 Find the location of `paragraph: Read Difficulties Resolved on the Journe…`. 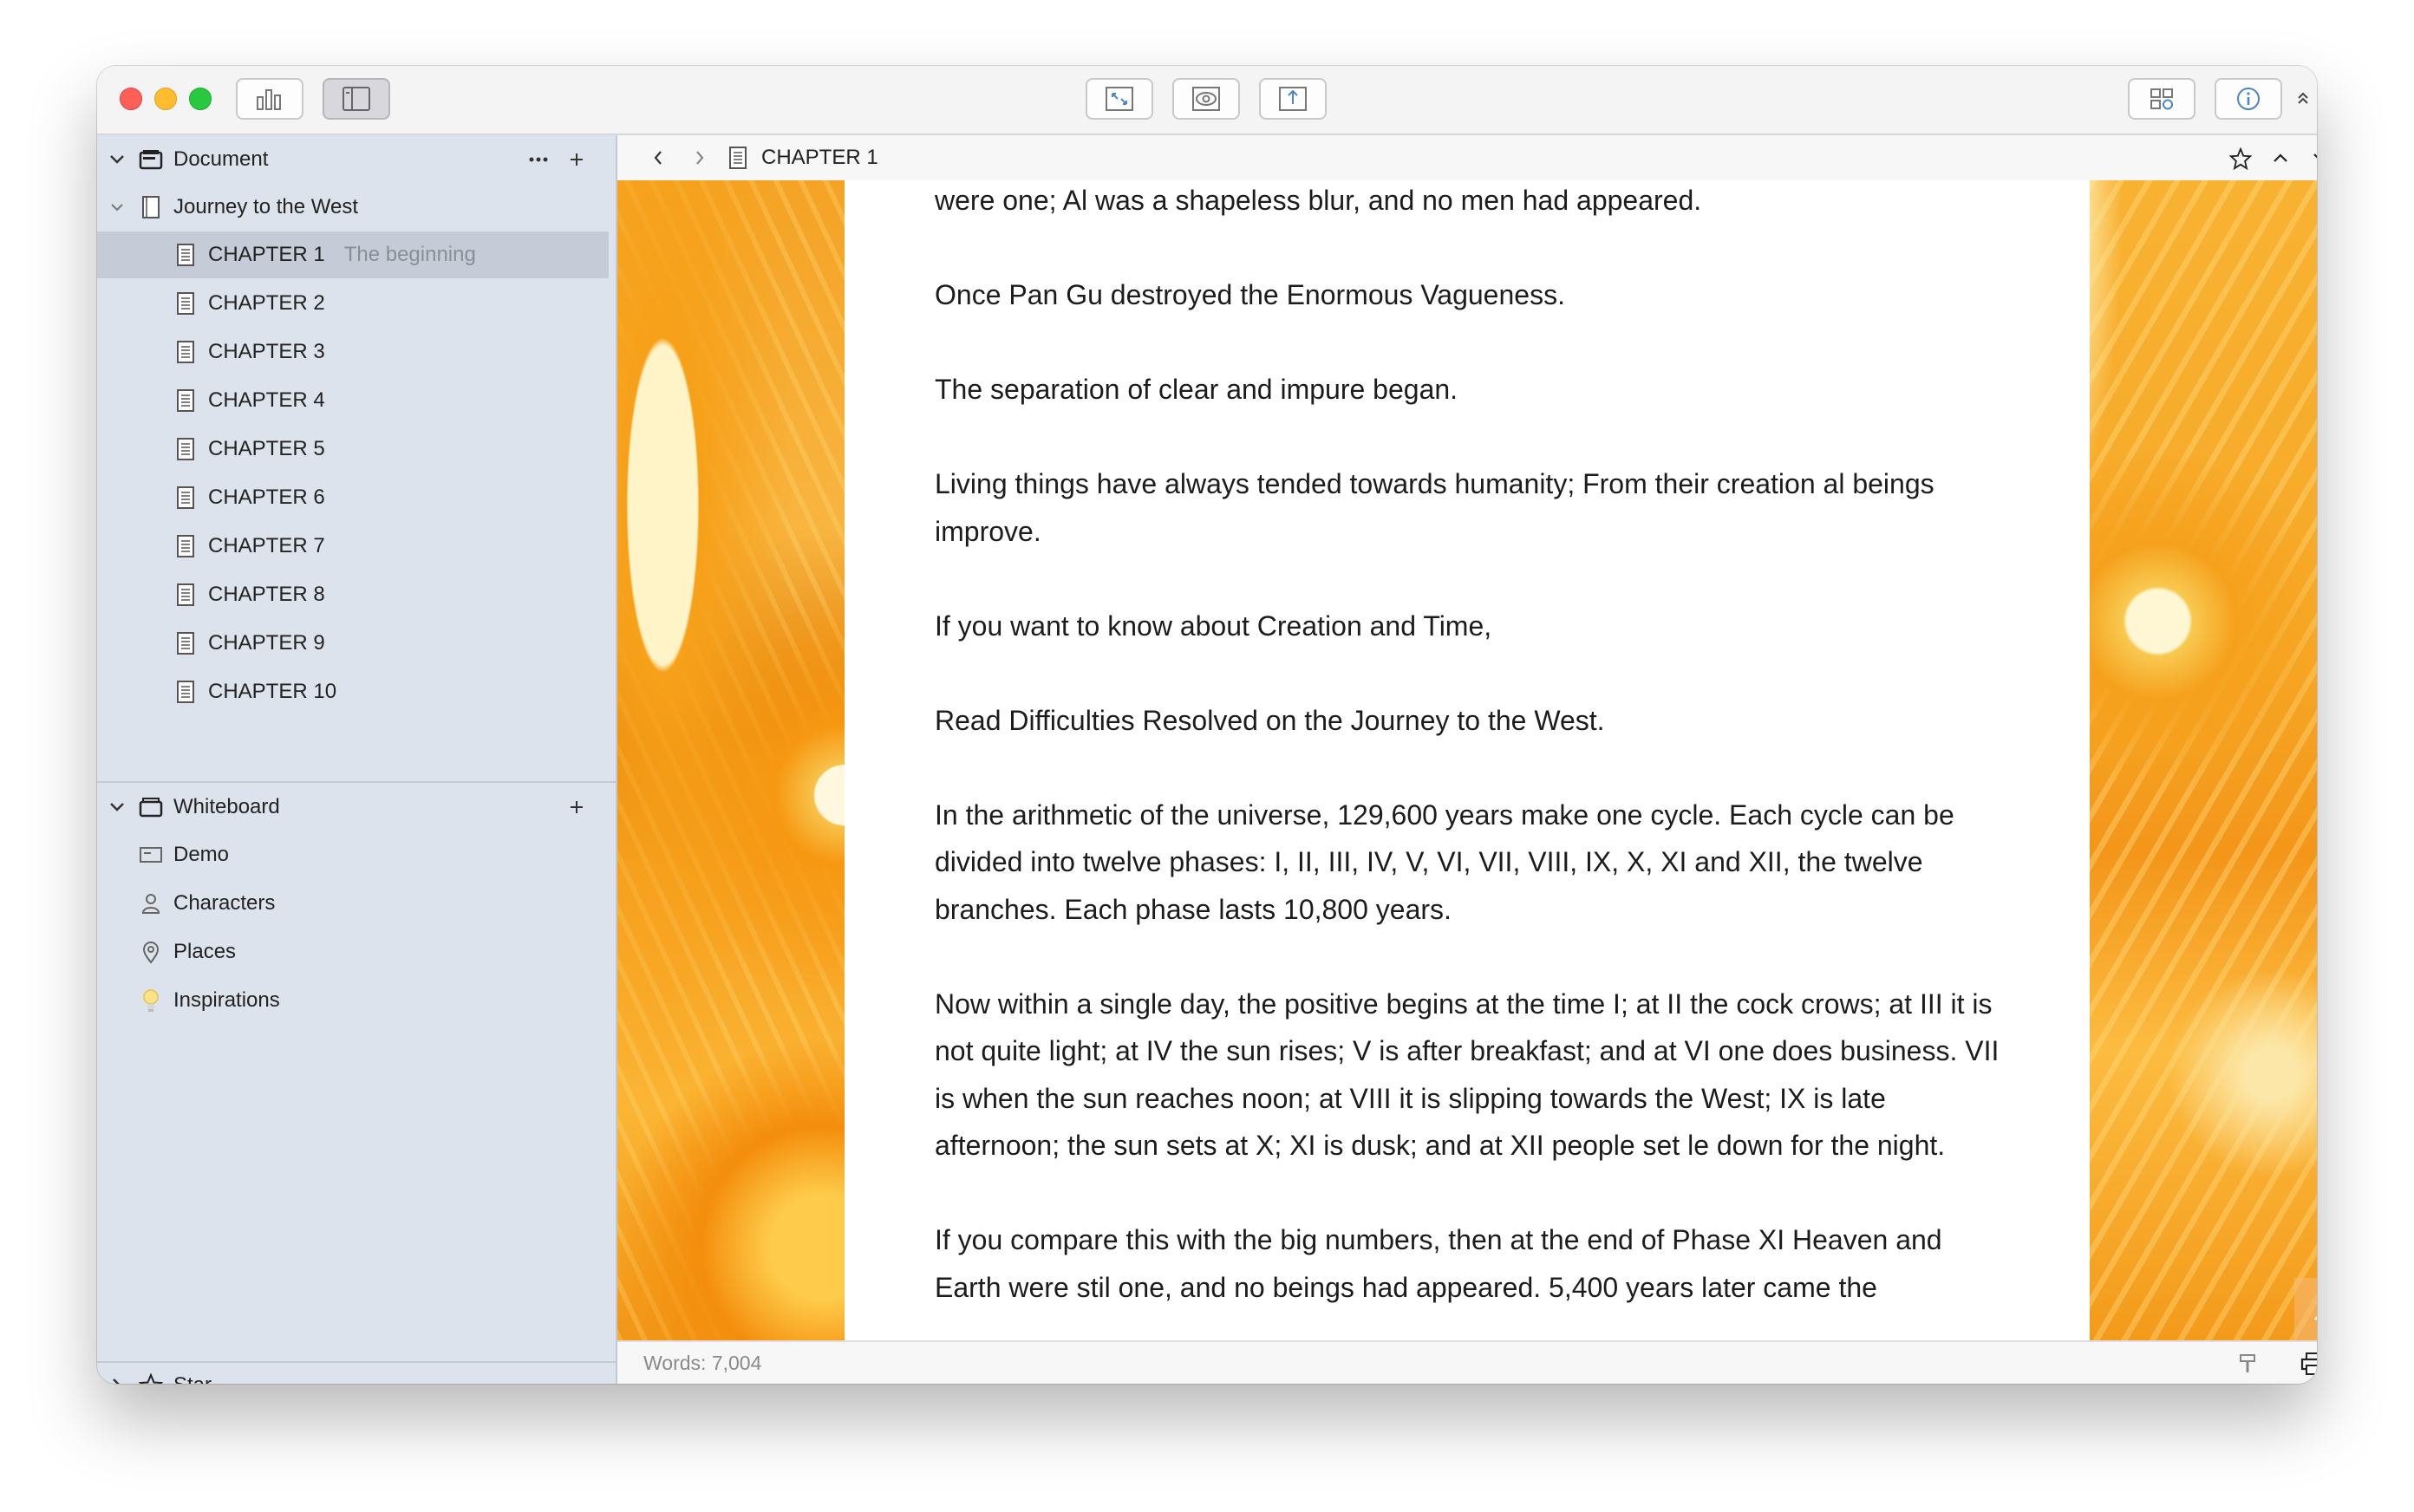

paragraph: Read Difficulties Resolved on the Journe… is located at coordinates (1468, 721).